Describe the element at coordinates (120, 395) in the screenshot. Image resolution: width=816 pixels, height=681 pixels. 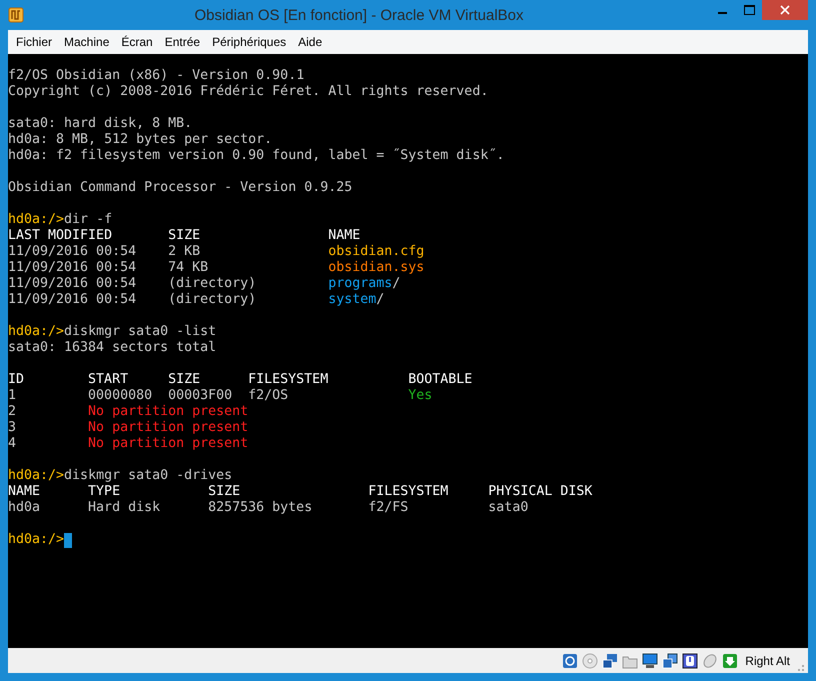
I see `start-cell: 00000080` at that location.